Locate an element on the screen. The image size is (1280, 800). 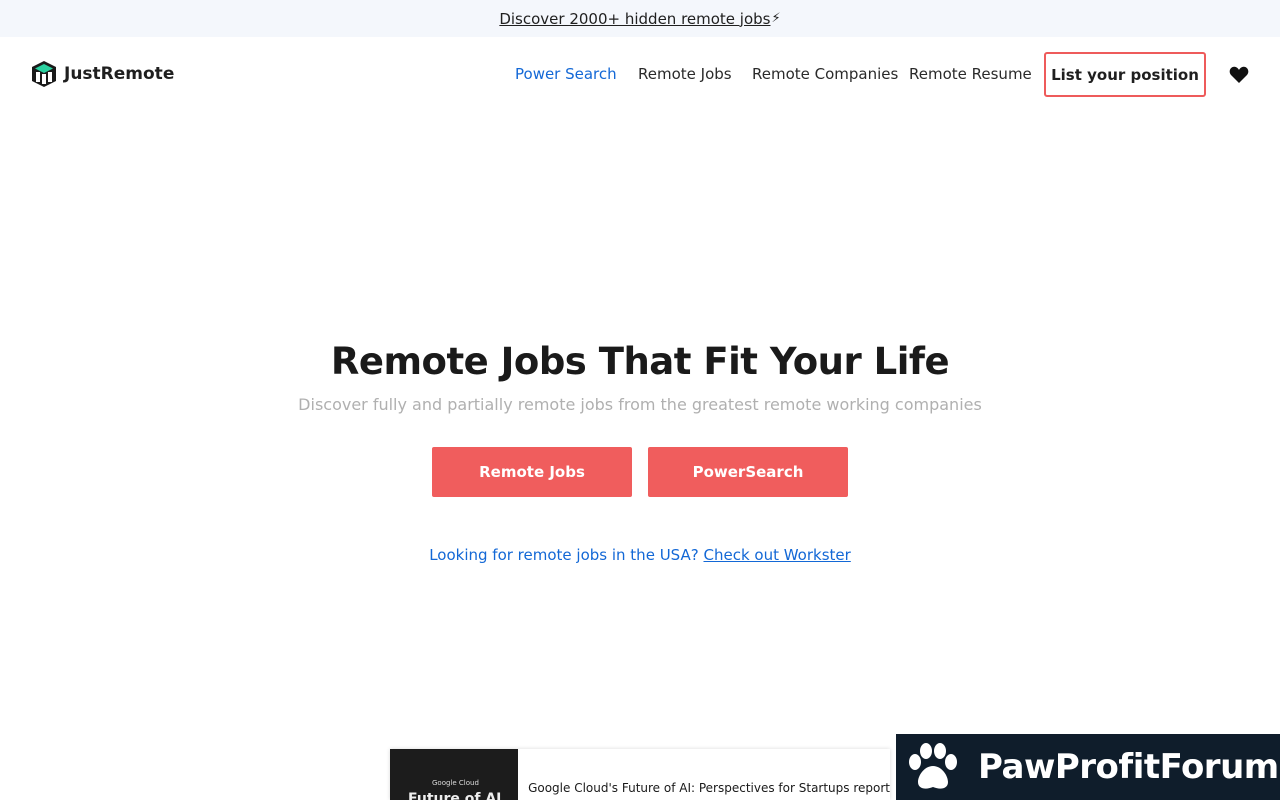
announcement-bar: Discover 2000+ hidden remote jobs ⚡ is located at coordinates (640, 18).